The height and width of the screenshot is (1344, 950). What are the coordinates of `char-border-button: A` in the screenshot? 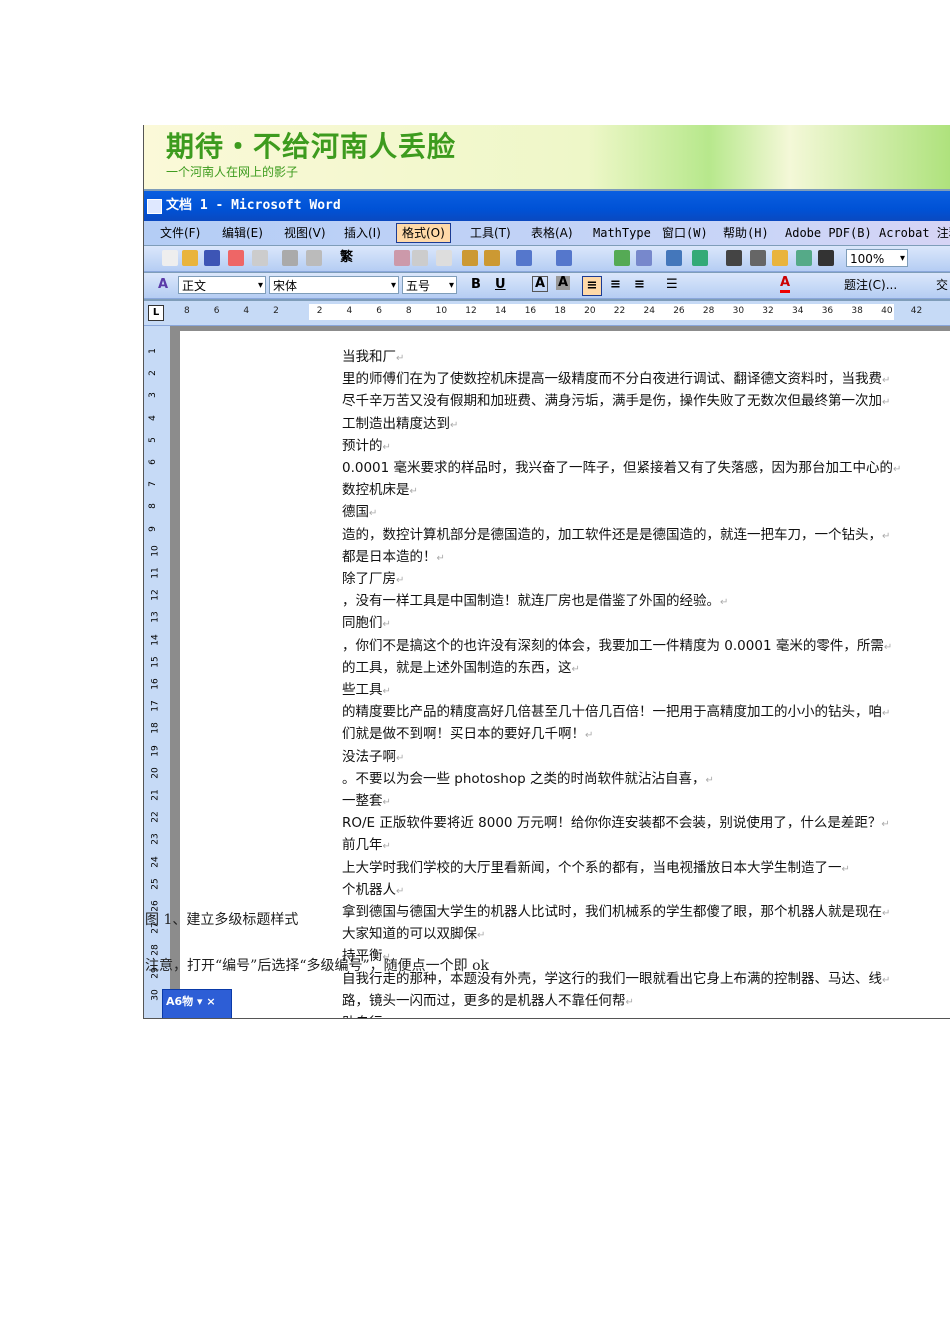 It's located at (540, 284).